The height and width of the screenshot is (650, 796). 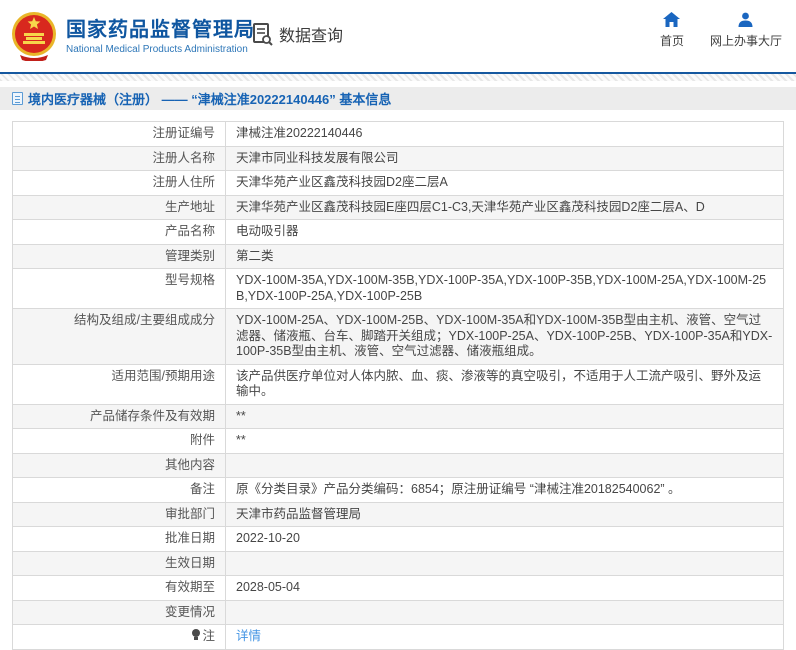 I want to click on hatch-stripe-band, so click(x=398, y=77).